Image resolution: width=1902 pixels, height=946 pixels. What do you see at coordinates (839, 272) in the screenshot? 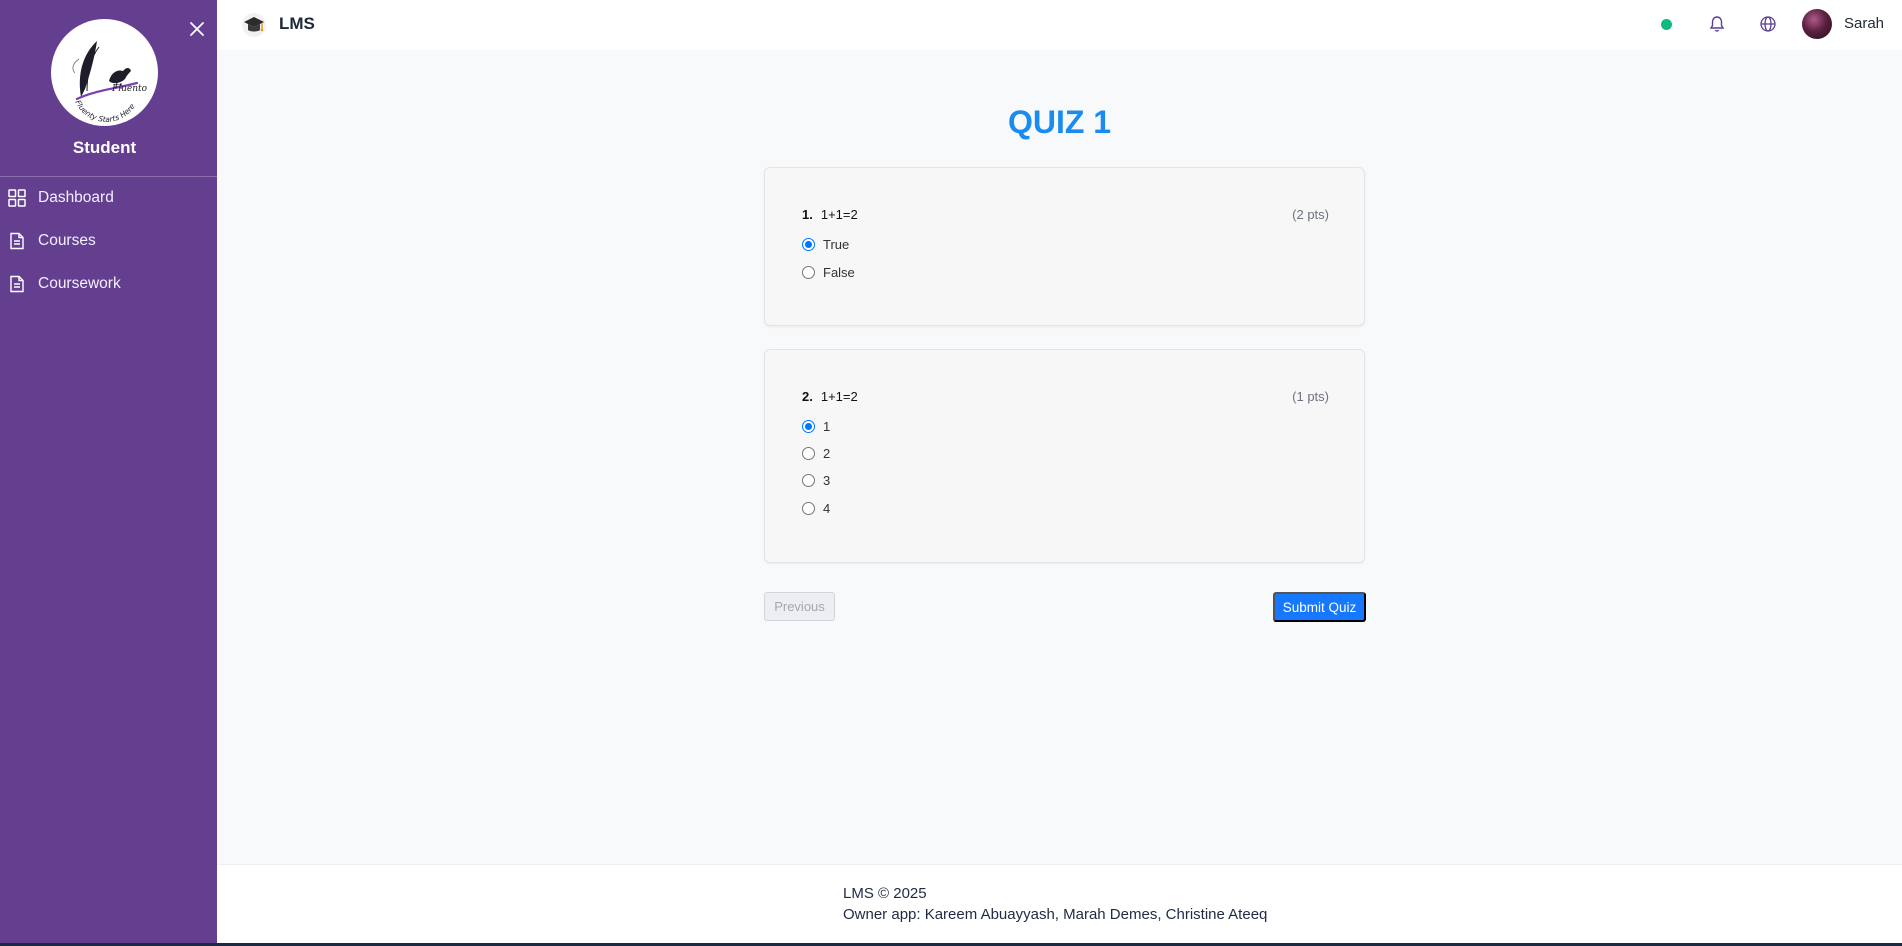
I see `option-label: False` at bounding box center [839, 272].